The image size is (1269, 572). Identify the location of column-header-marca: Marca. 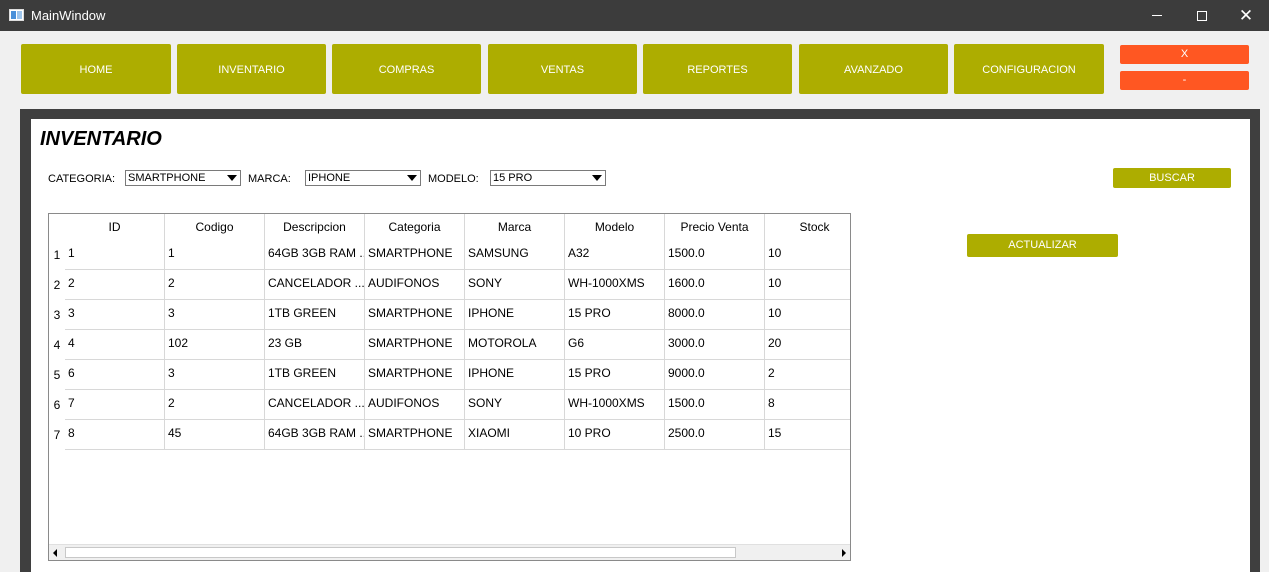
(515, 227).